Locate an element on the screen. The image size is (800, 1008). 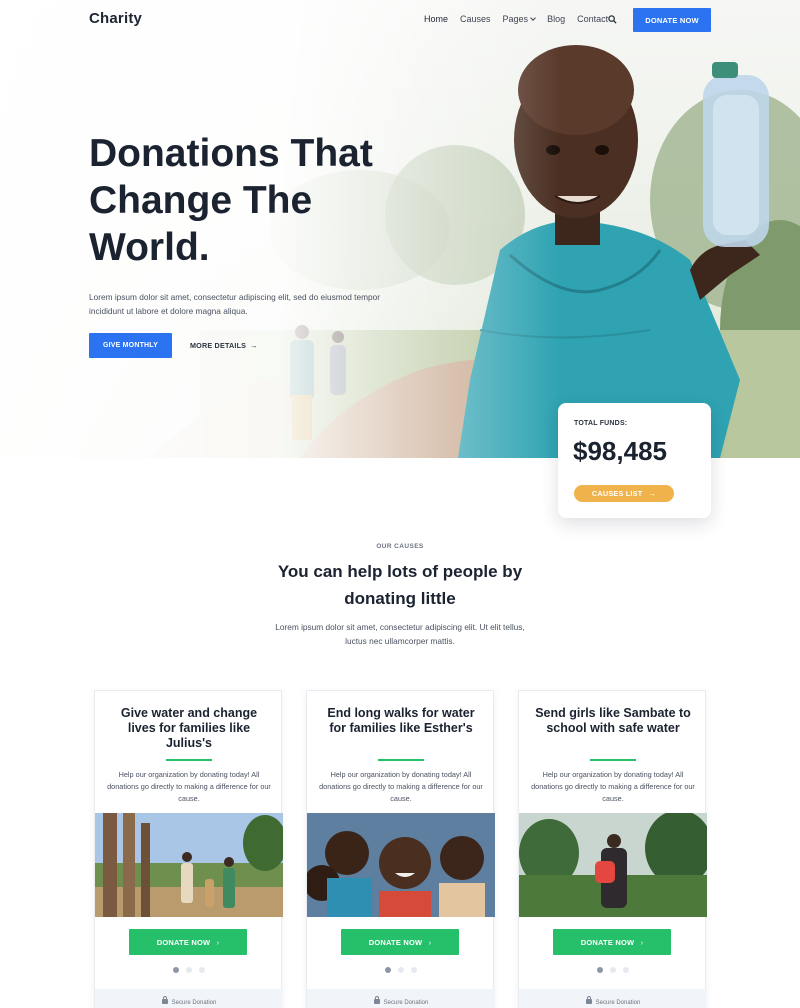
cause-photo-children is located at coordinates (401, 865).